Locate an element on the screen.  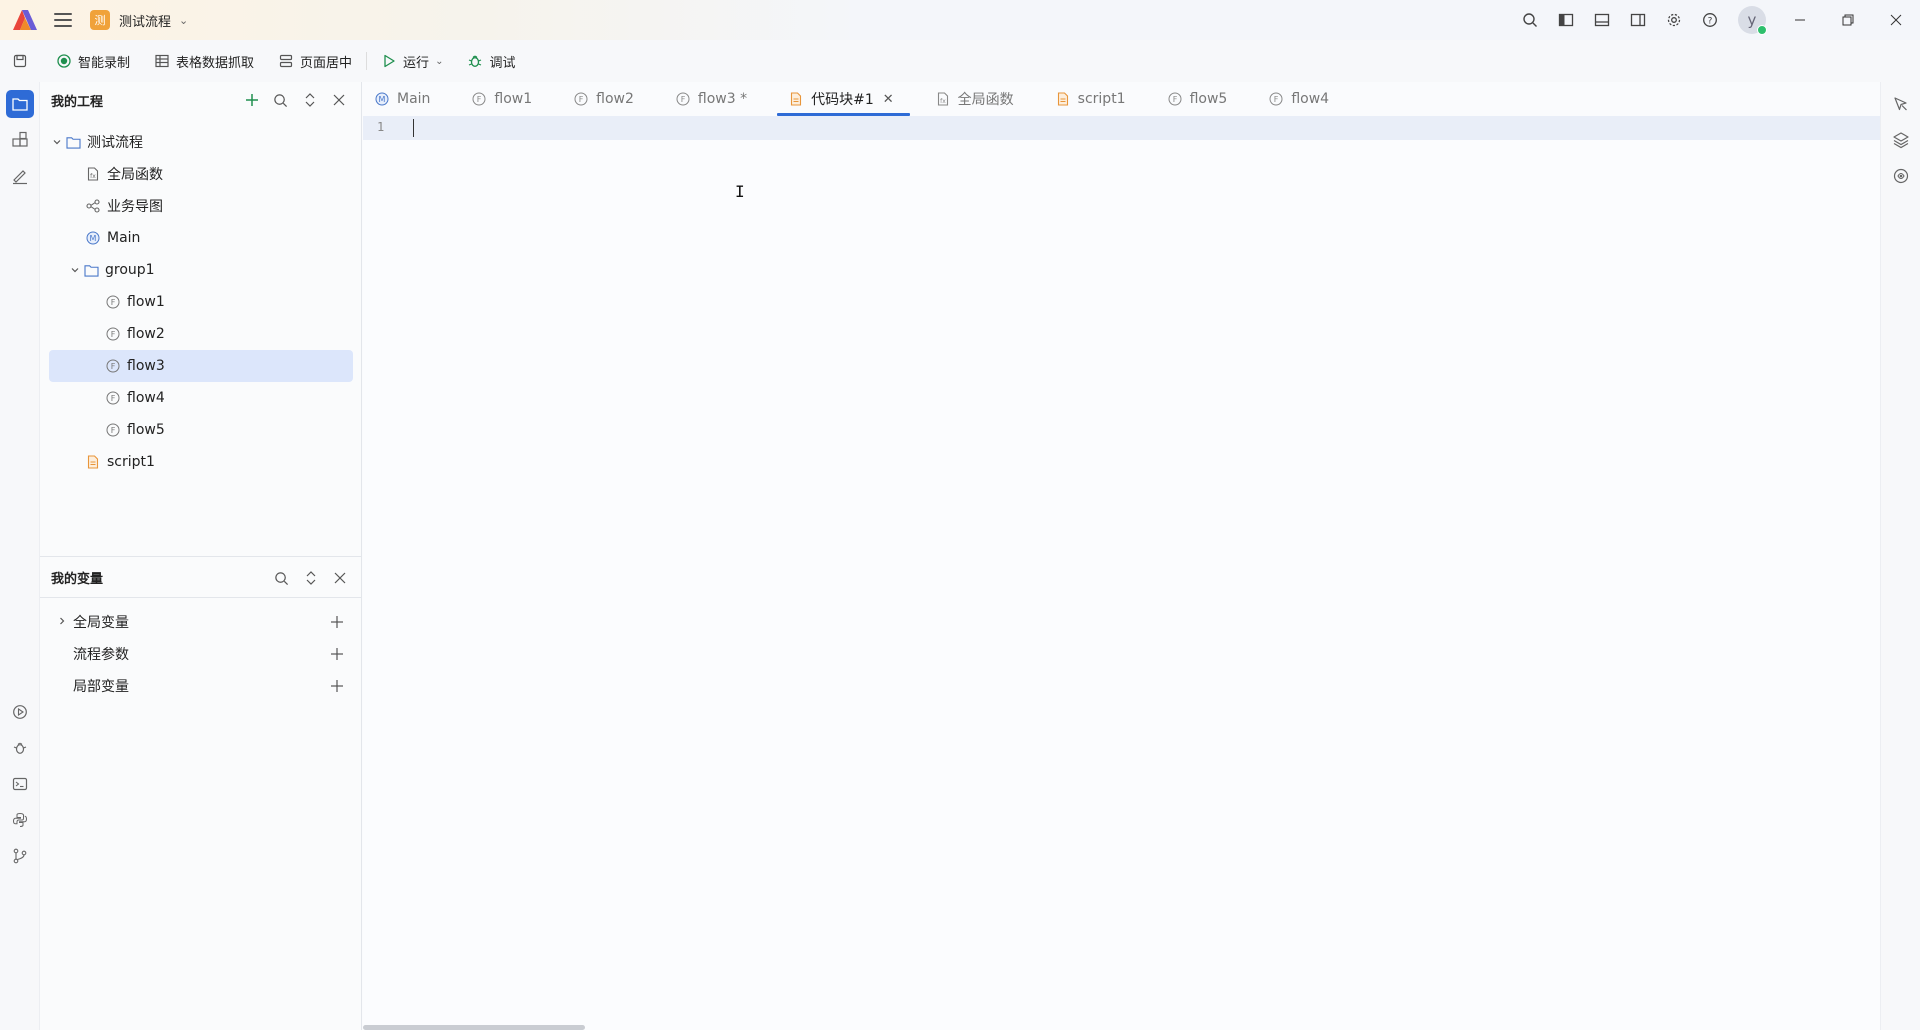
tree-node-script1: script1 is located at coordinates (201, 462).